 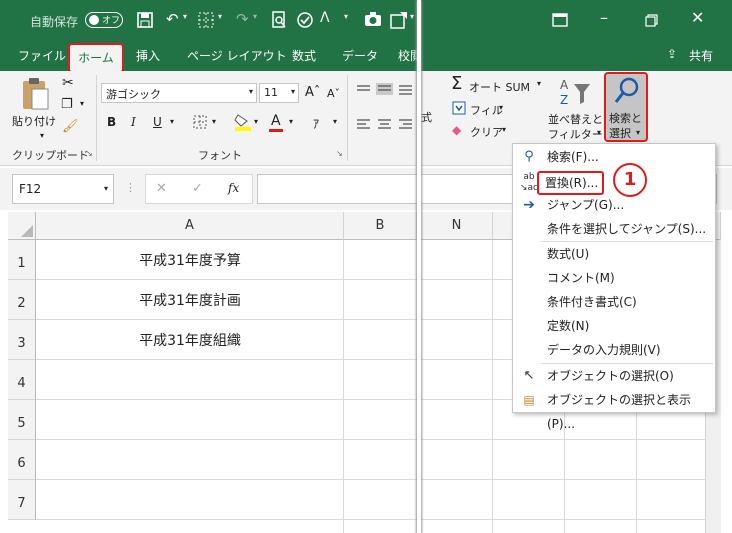 What do you see at coordinates (256, 121) in the screenshot?
I see `fill-color-dropdown-icon: ▾` at bounding box center [256, 121].